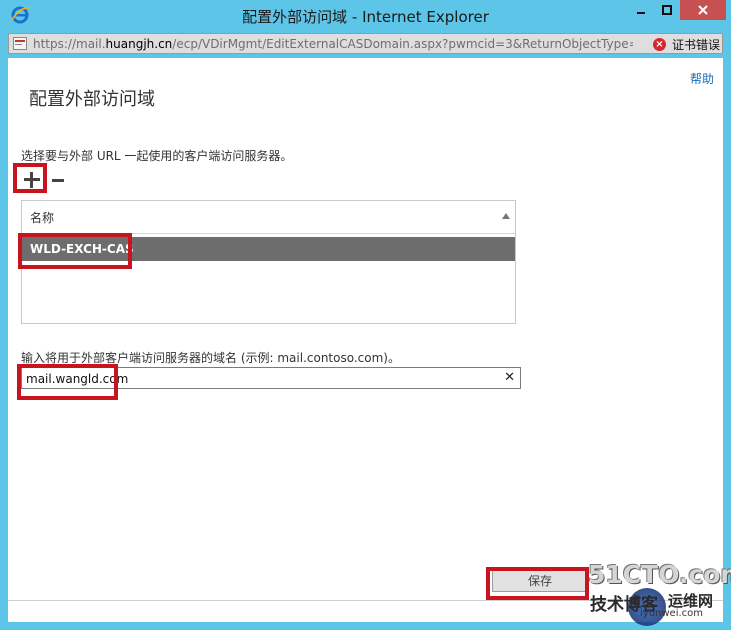 Image resolution: width=731 pixels, height=630 pixels. I want to click on certificate-error: × 证书错误, so click(686, 44).